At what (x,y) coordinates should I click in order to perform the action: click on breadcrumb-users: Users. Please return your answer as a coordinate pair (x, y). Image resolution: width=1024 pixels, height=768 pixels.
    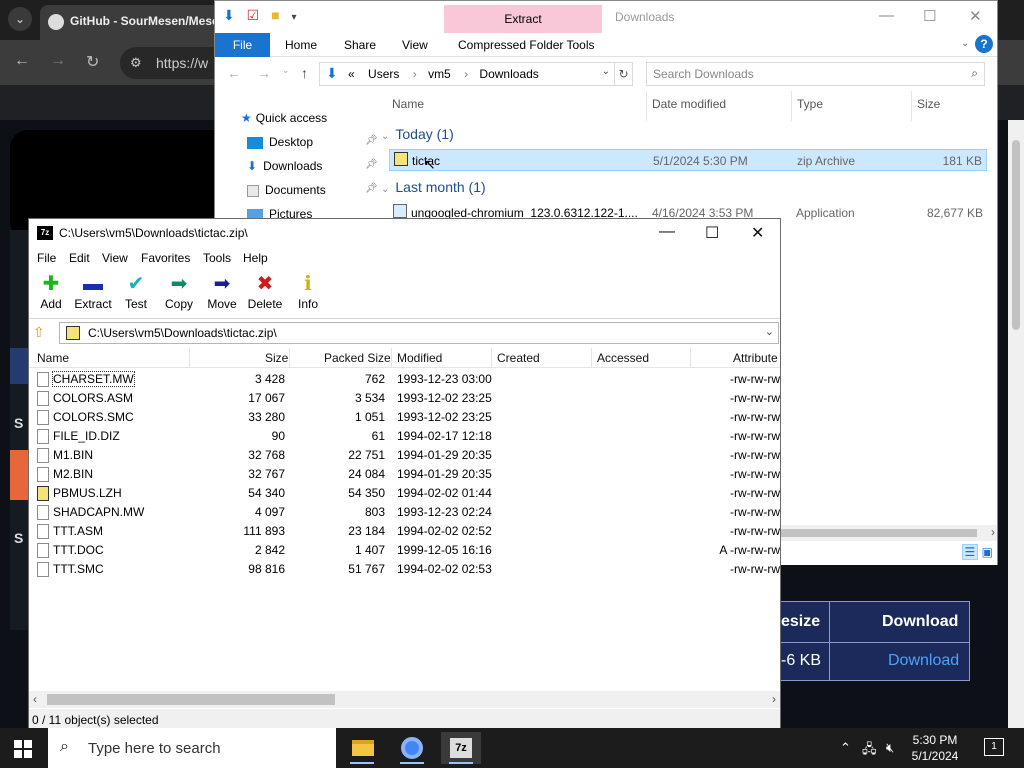
    Looking at the image, I should click on (383, 74).